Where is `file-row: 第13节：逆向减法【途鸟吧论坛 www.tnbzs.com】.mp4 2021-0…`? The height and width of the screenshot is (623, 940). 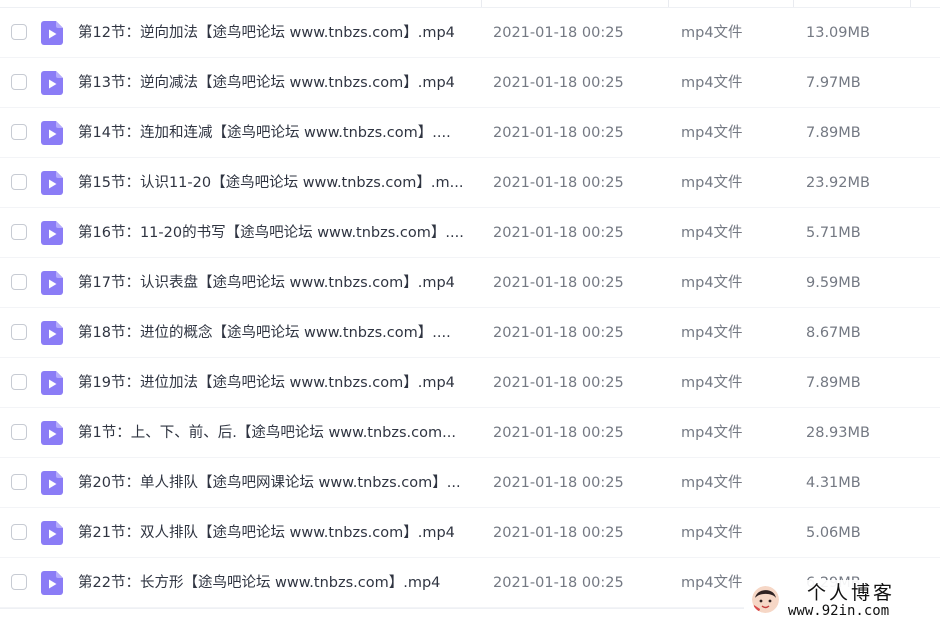 file-row: 第13节：逆向减法【途鸟吧论坛 www.tnbzs.com】.mp4 2021-0… is located at coordinates (470, 83).